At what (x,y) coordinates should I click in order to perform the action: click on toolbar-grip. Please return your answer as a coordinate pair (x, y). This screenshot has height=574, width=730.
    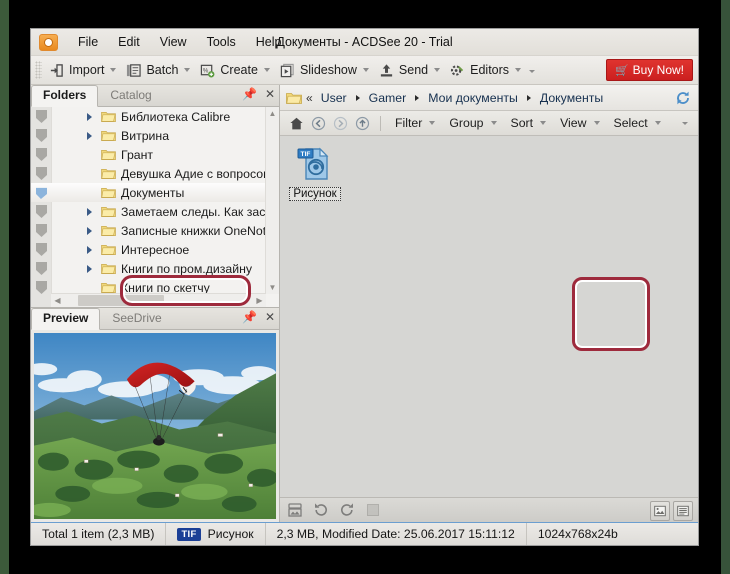
    Looking at the image, I should click on (38, 70).